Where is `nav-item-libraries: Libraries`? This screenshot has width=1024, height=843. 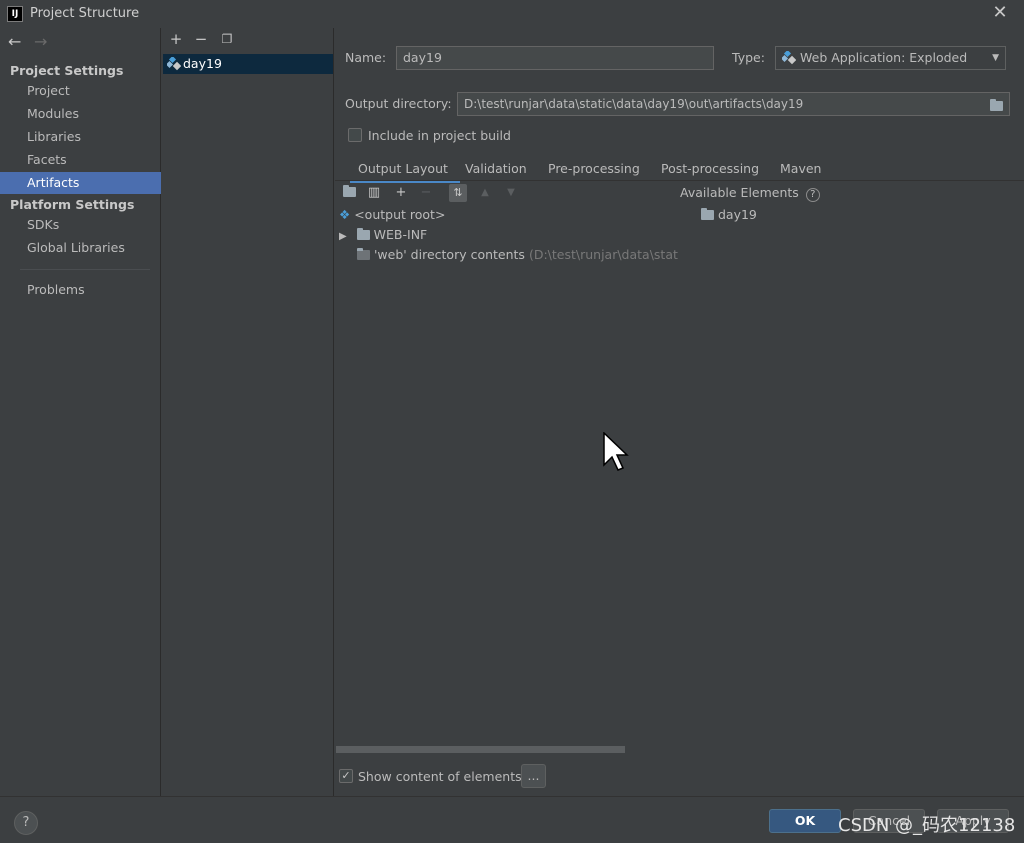 nav-item-libraries: Libraries is located at coordinates (80, 137).